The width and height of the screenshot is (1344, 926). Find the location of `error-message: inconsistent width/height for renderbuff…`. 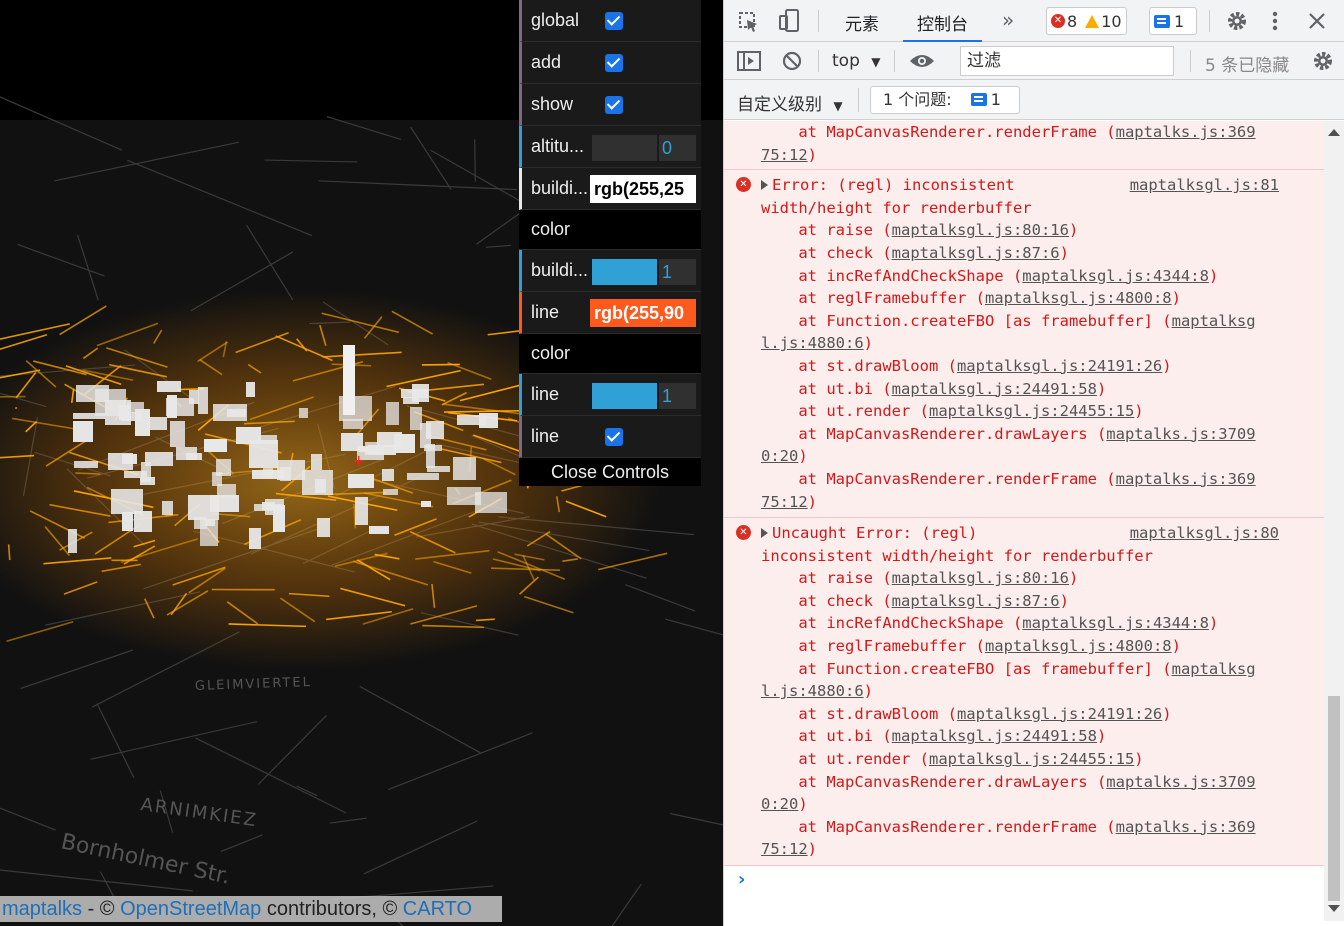

error-message: inconsistent width/height for renderbuff… is located at coordinates (957, 555).